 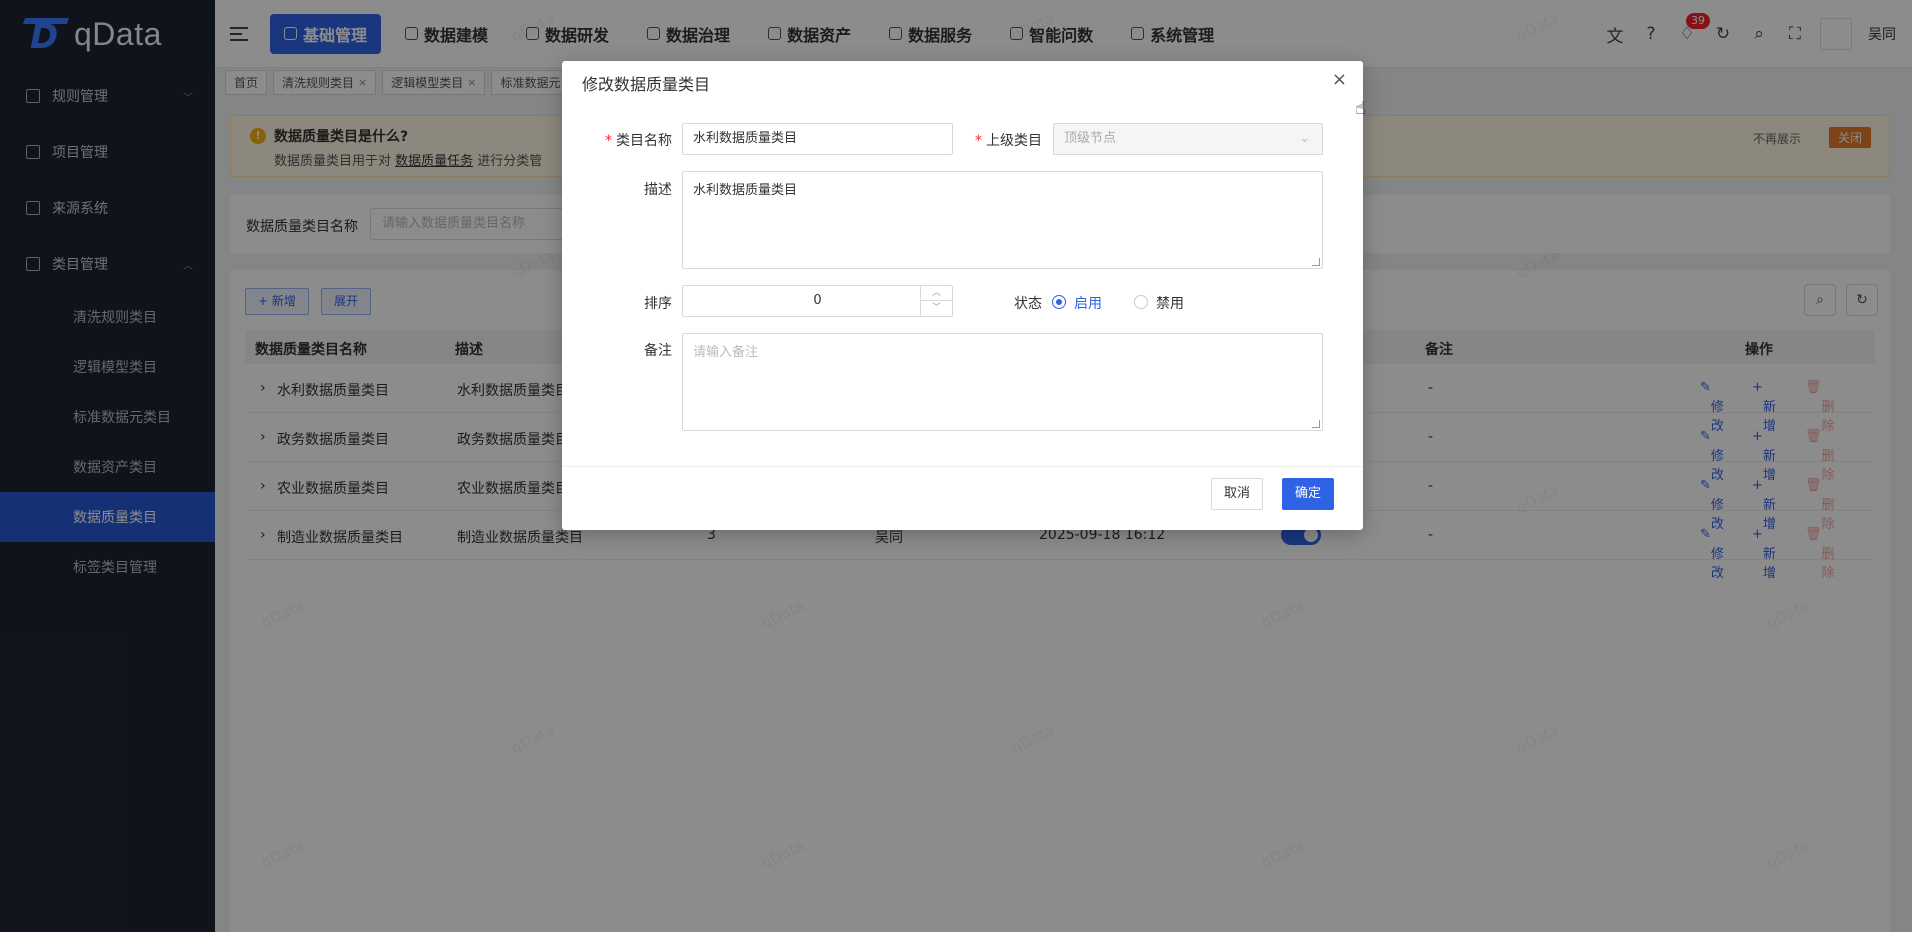 What do you see at coordinates (1304, 138) in the screenshot?
I see `chevron-down-icon: ⌄` at bounding box center [1304, 138].